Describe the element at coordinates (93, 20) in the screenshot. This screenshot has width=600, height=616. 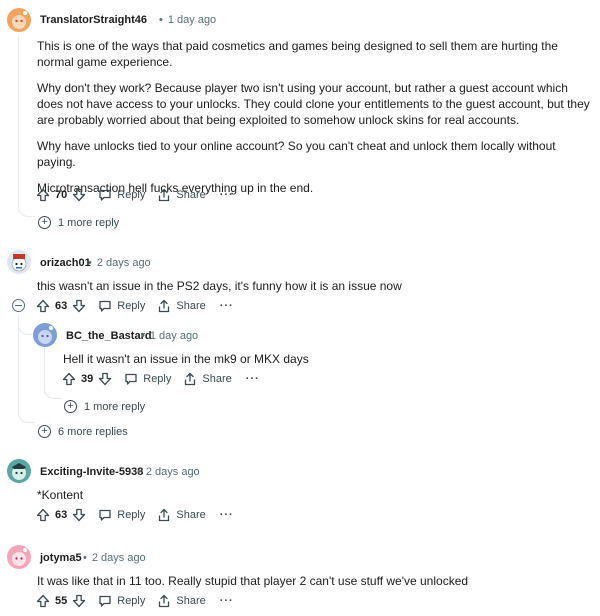
I see `comment-username: TranslatorStraight46` at that location.